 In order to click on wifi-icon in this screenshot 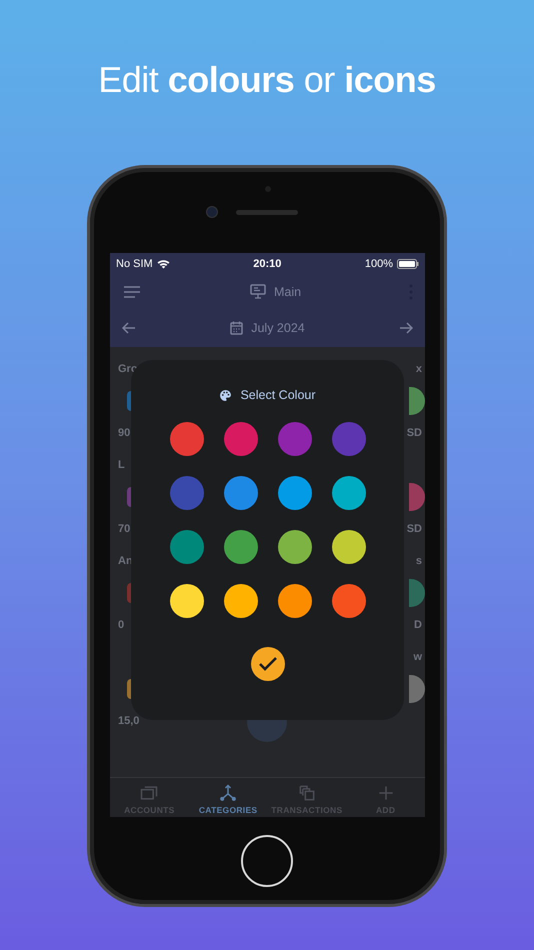, I will do `click(163, 264)`.